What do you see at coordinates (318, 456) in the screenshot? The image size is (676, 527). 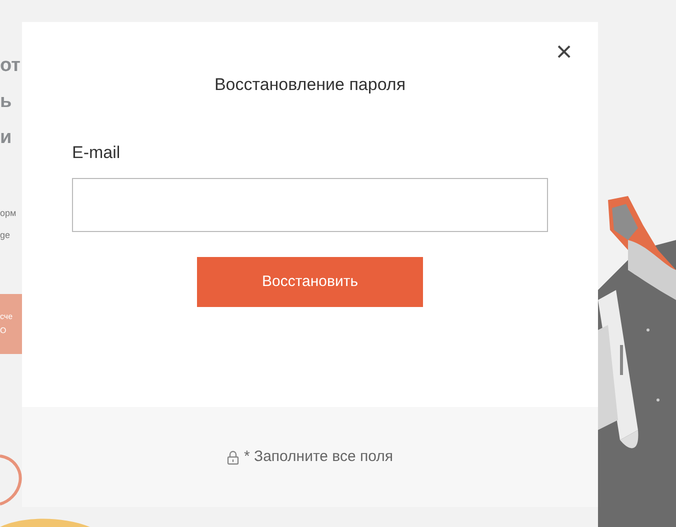 I see `footer-note: * Заполните все поля` at bounding box center [318, 456].